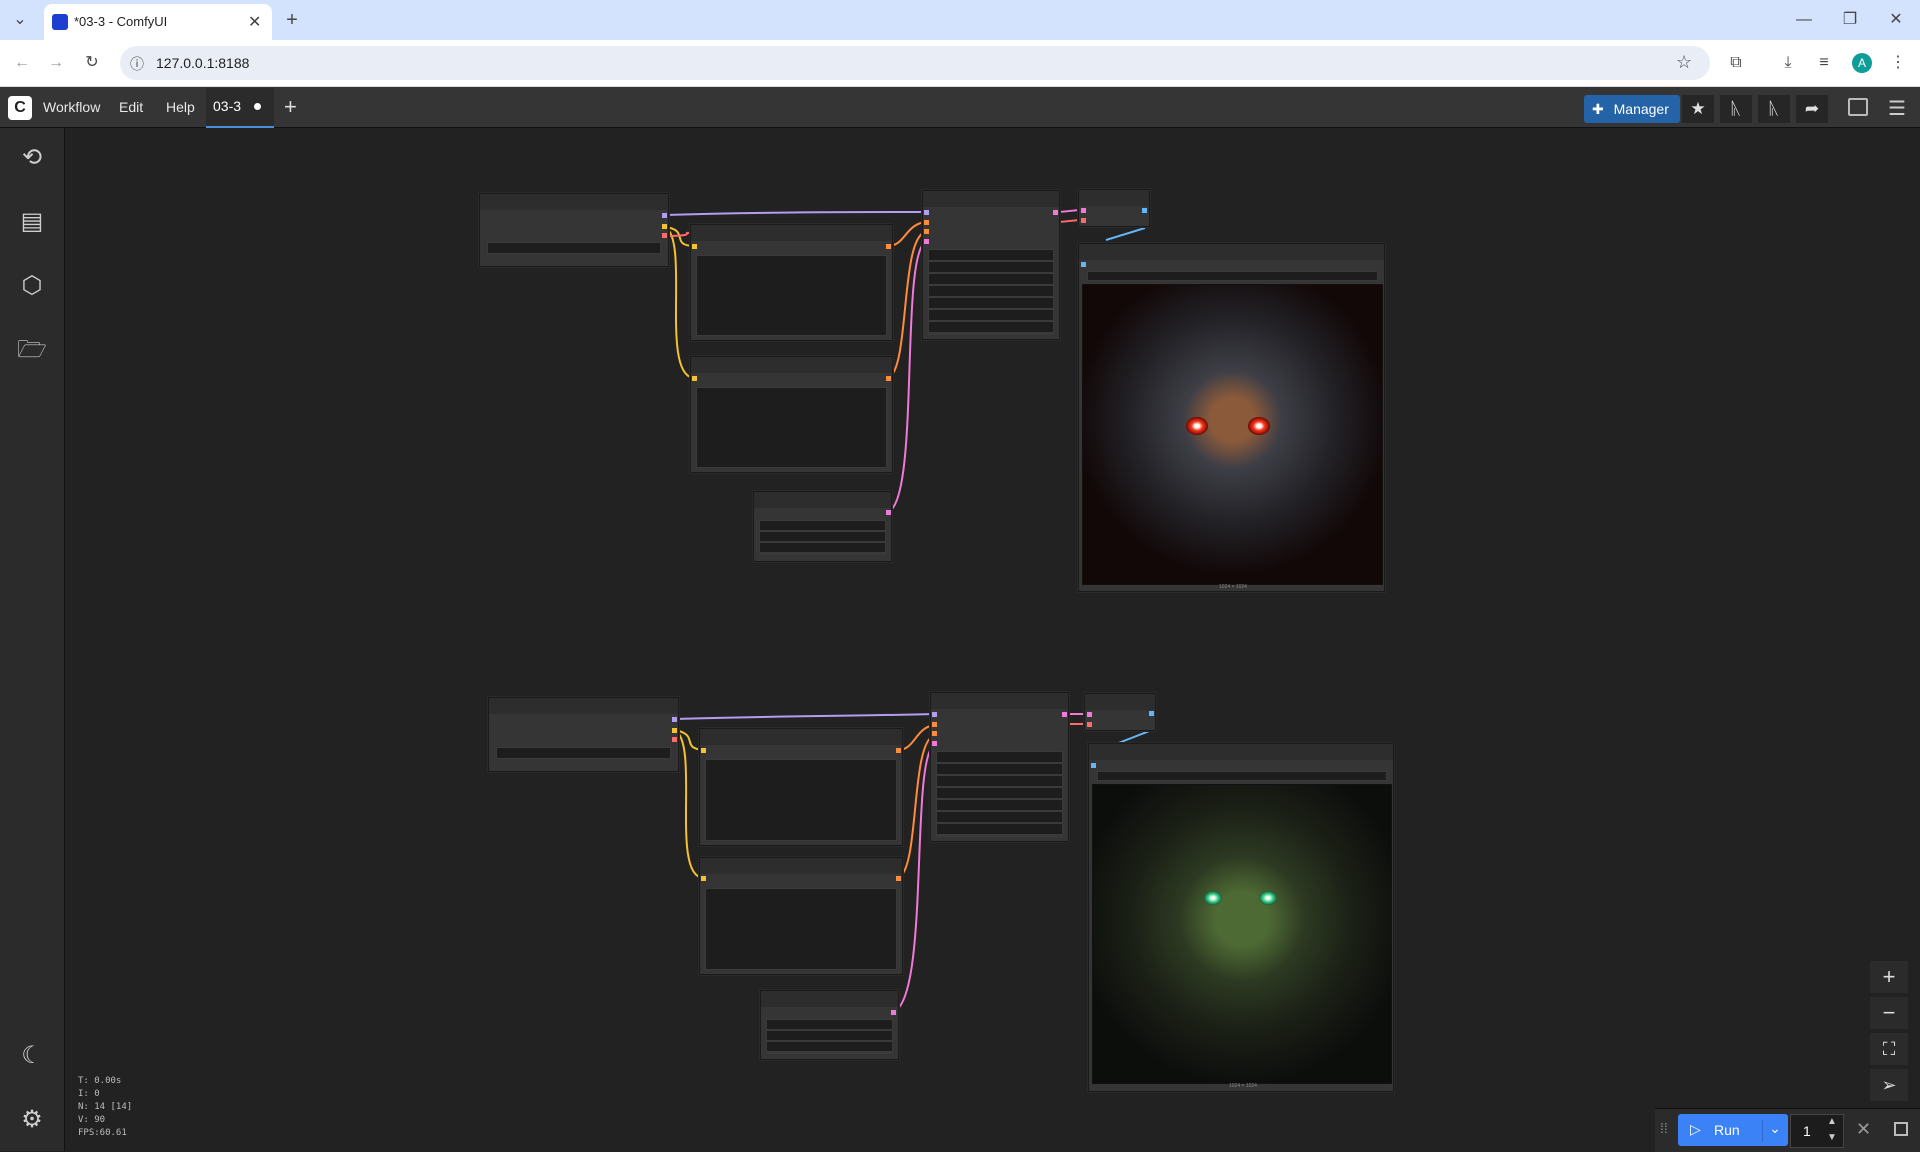  Describe the element at coordinates (1817, 1131) in the screenshot. I see `batch-count-input: 1 ▲ ▼` at that location.